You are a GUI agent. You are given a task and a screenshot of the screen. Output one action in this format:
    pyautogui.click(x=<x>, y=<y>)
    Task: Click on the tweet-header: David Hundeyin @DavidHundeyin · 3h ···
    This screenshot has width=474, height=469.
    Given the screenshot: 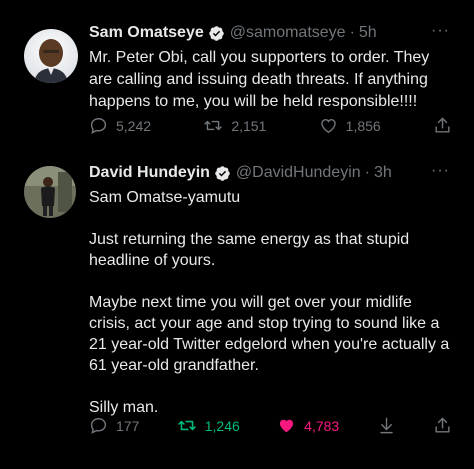 What is the action you would take?
    pyautogui.click(x=271, y=173)
    